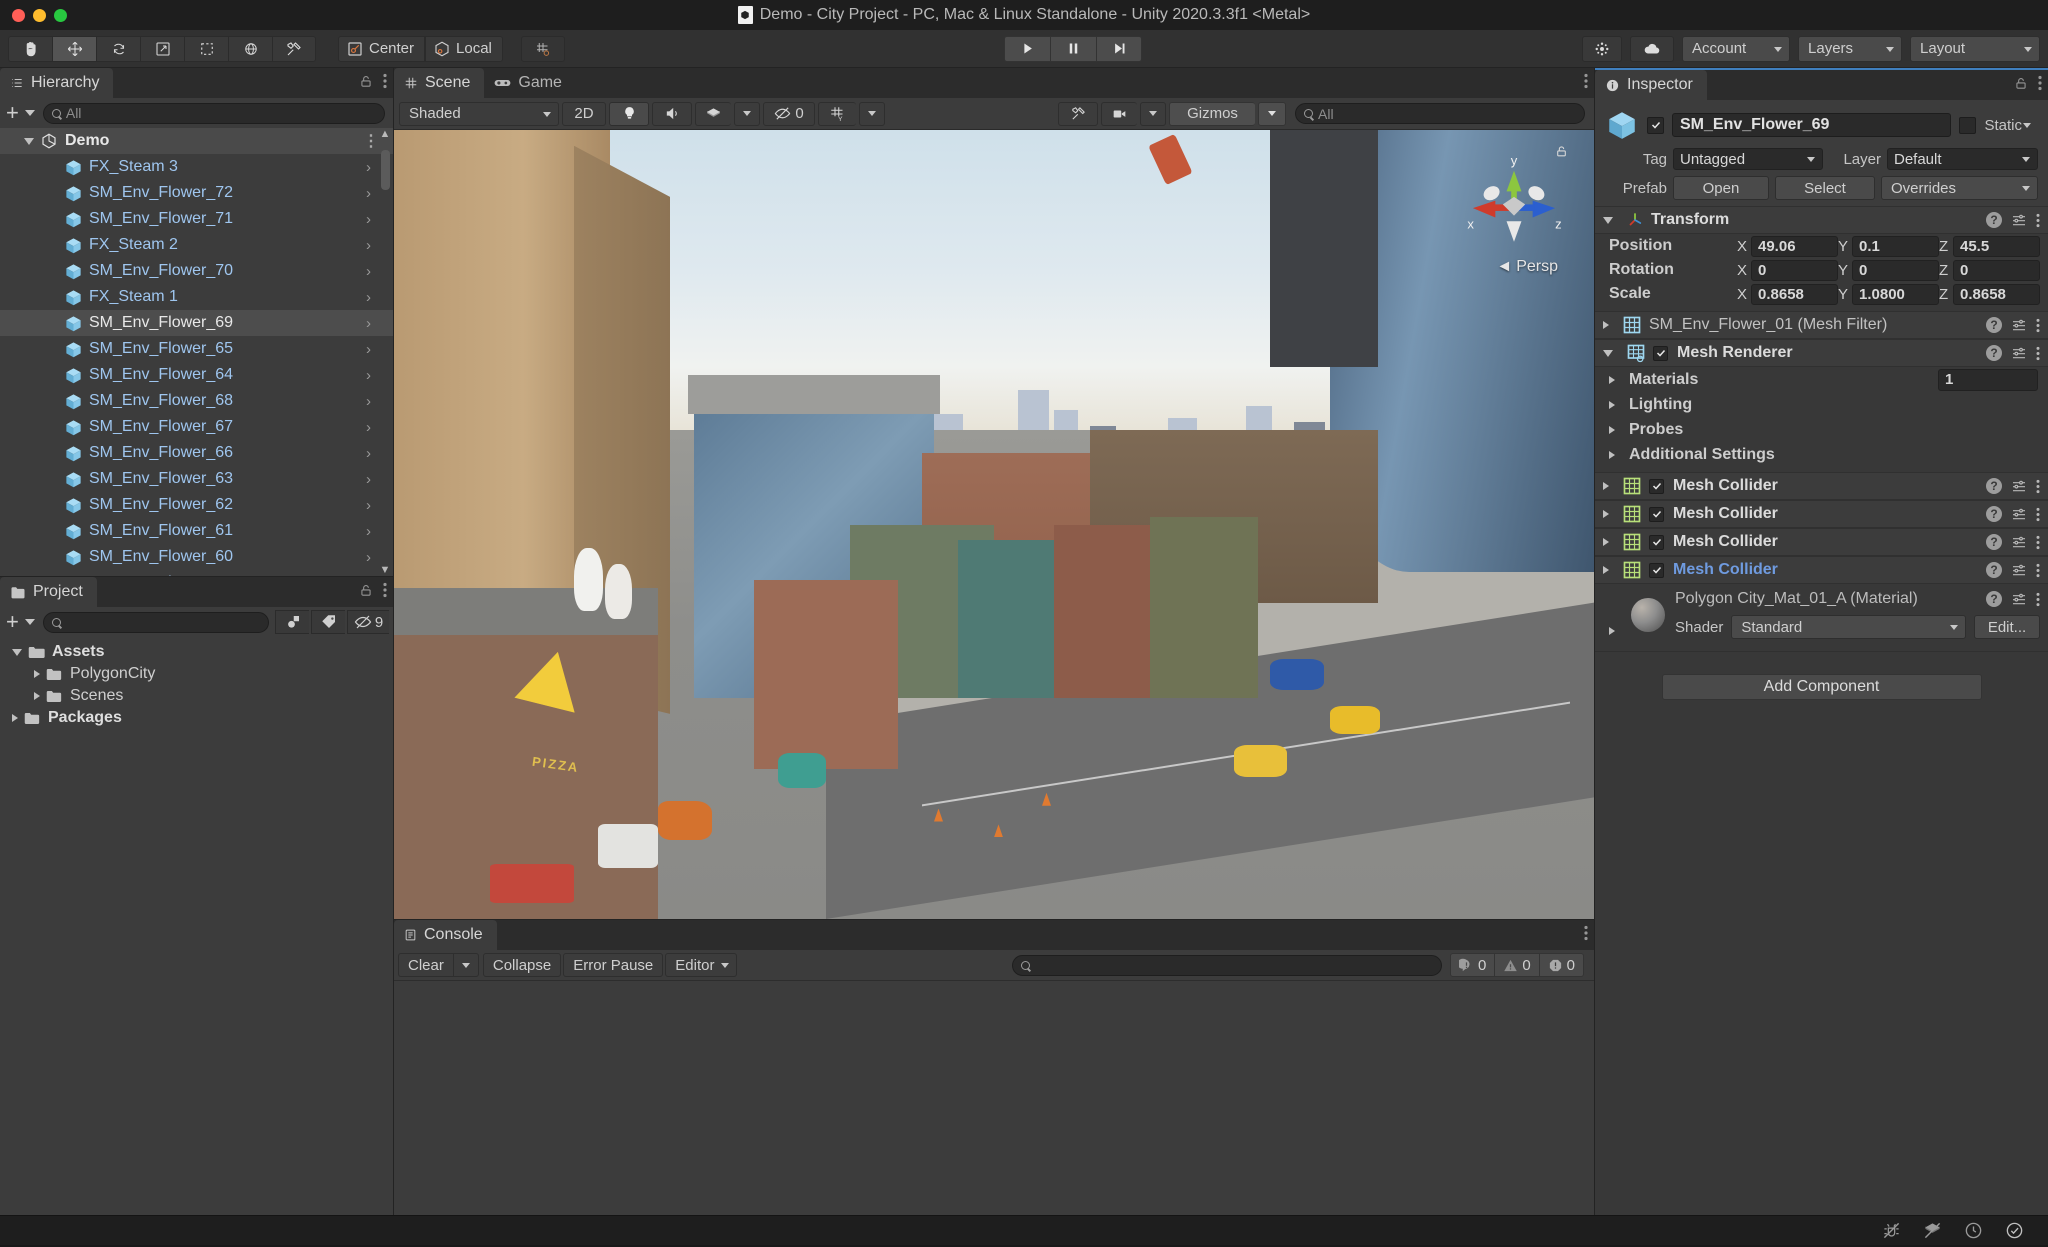  Describe the element at coordinates (1996, 294) in the screenshot. I see `axis-z-input: 0.8658` at that location.